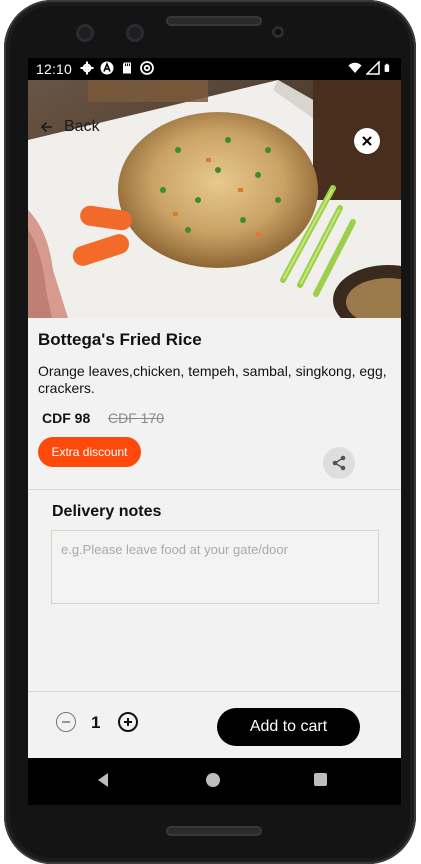 The height and width of the screenshot is (864, 421). Describe the element at coordinates (355, 67) in the screenshot. I see `wifi-icon` at that location.